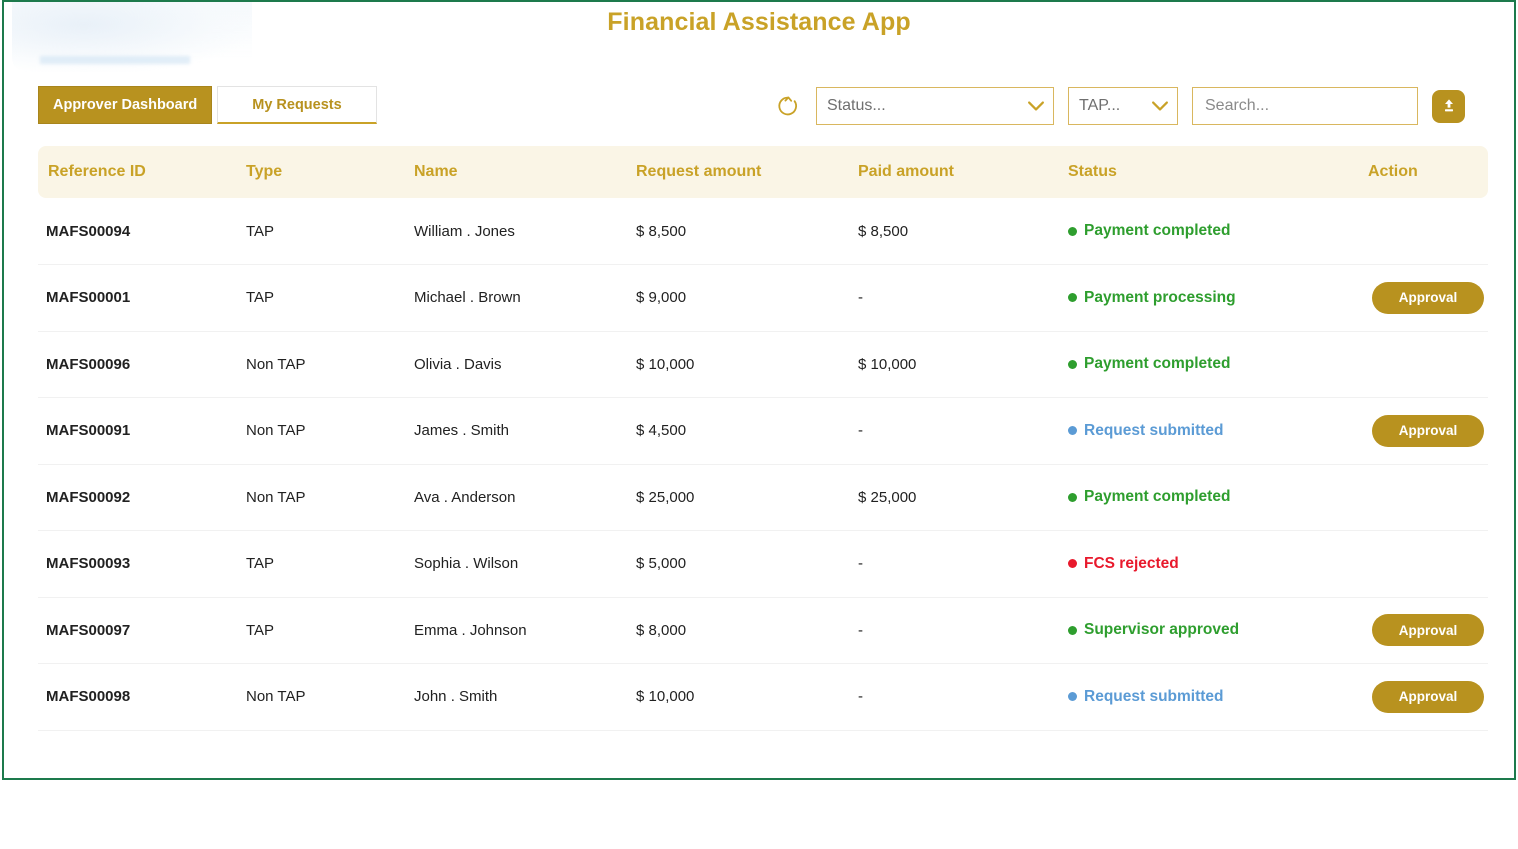  What do you see at coordinates (763, 753) in the screenshot?
I see `table-footer-spacer` at bounding box center [763, 753].